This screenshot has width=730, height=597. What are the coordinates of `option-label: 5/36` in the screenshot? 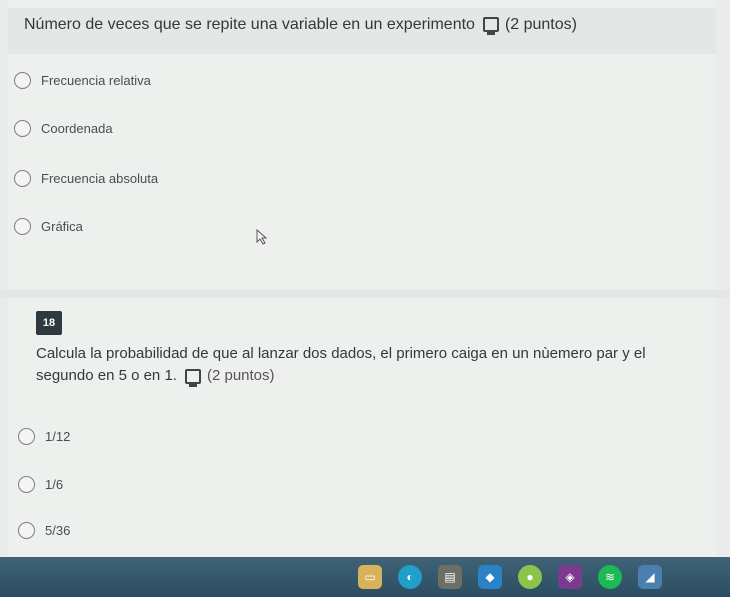 It's located at (58, 530).